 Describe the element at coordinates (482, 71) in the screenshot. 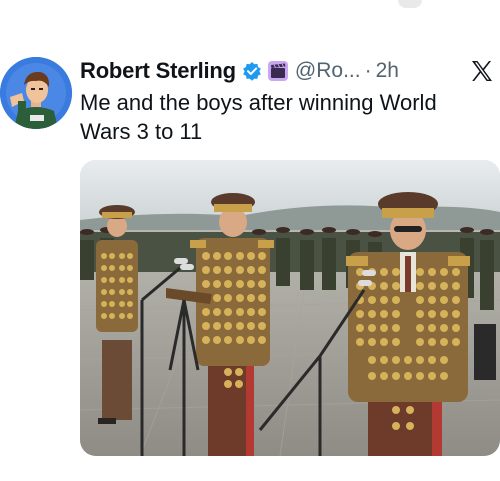

I see `x-logo-icon` at that location.